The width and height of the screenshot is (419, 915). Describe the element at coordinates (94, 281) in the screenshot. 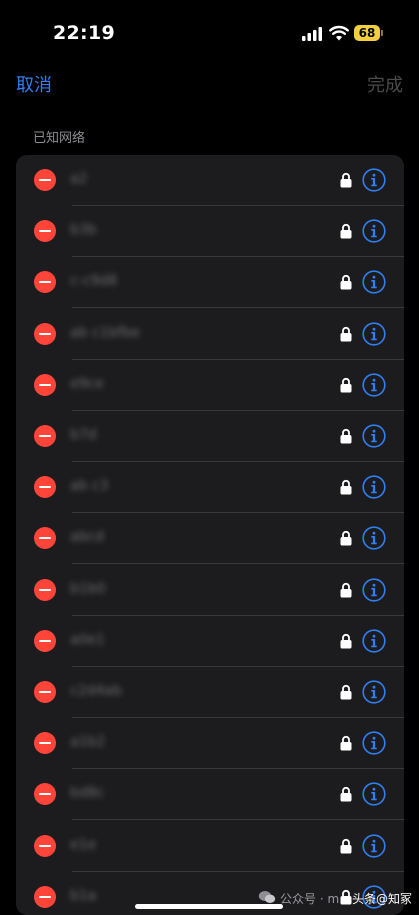

I see `network-name: c-c9d8` at that location.